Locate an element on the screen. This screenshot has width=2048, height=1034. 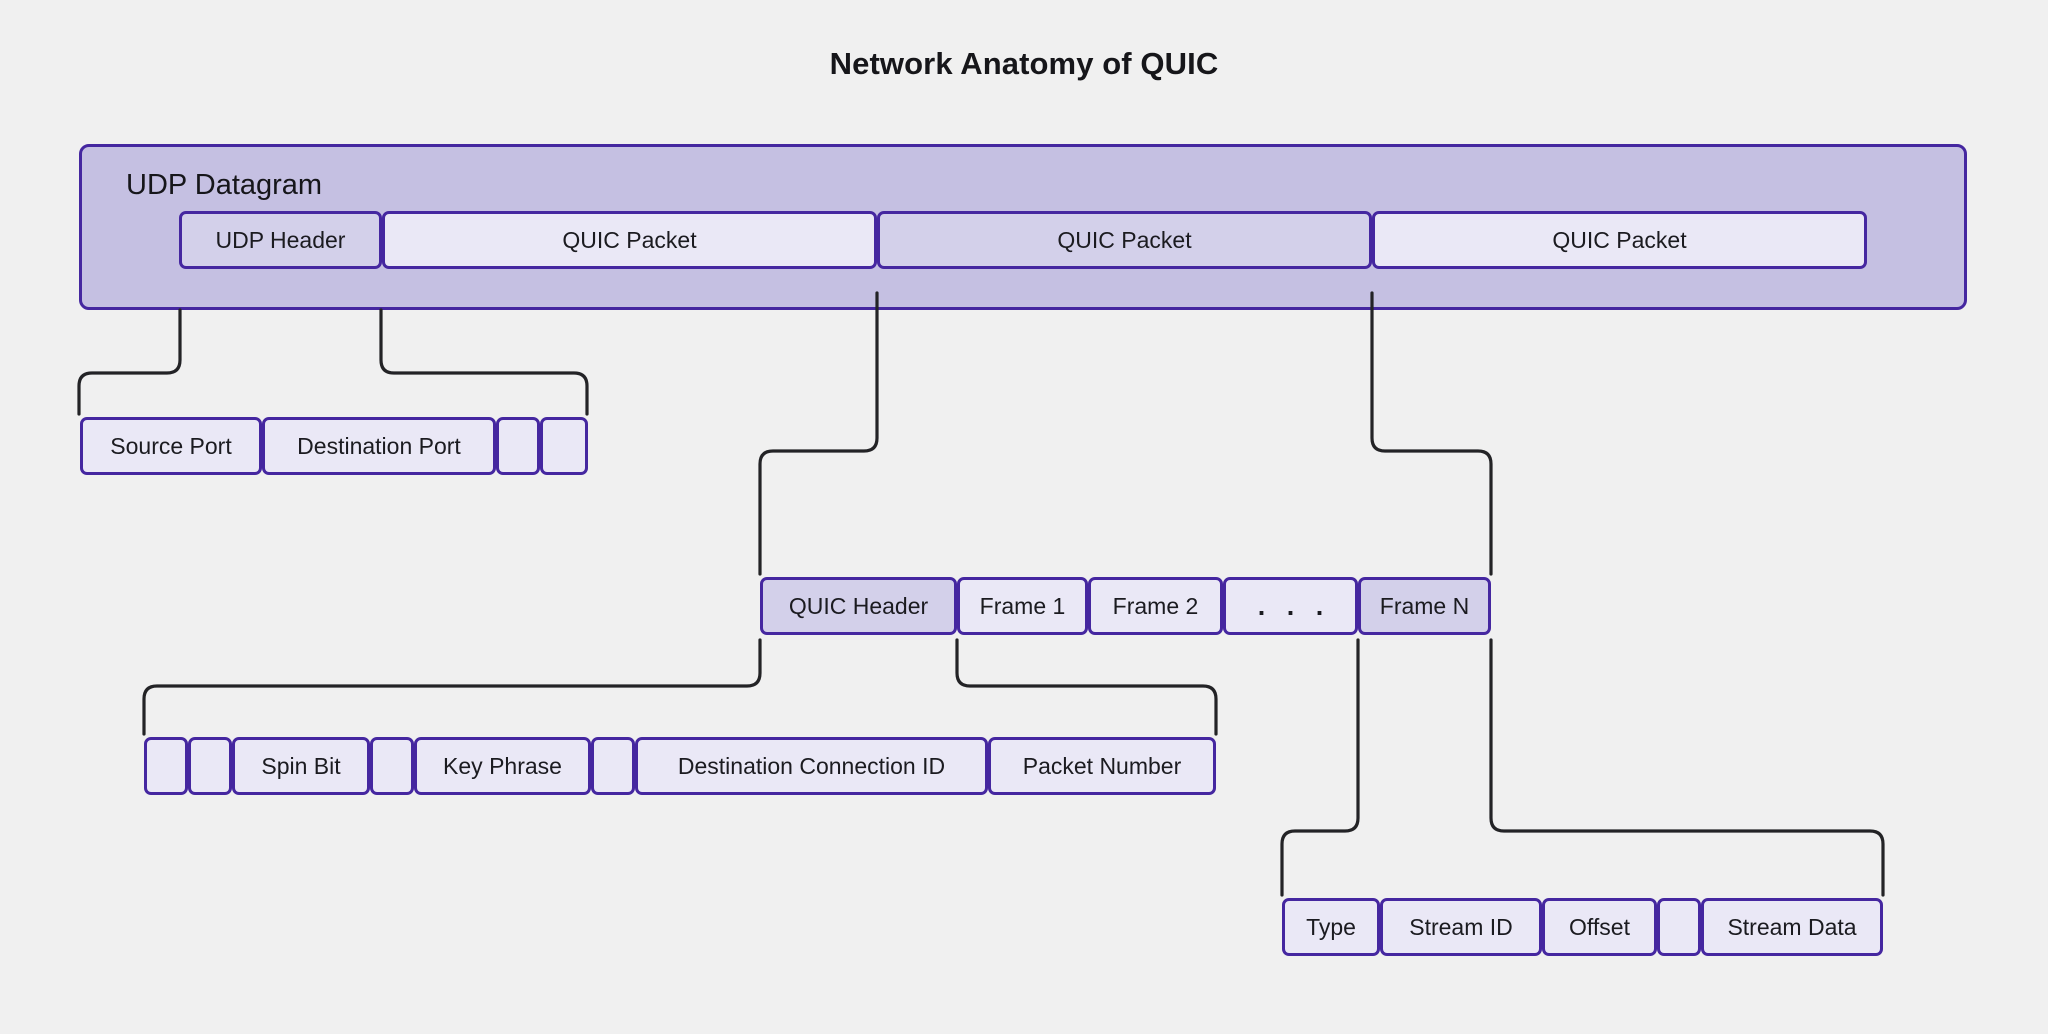
quic-header-field-packet-number: Packet Number is located at coordinates (1102, 766).